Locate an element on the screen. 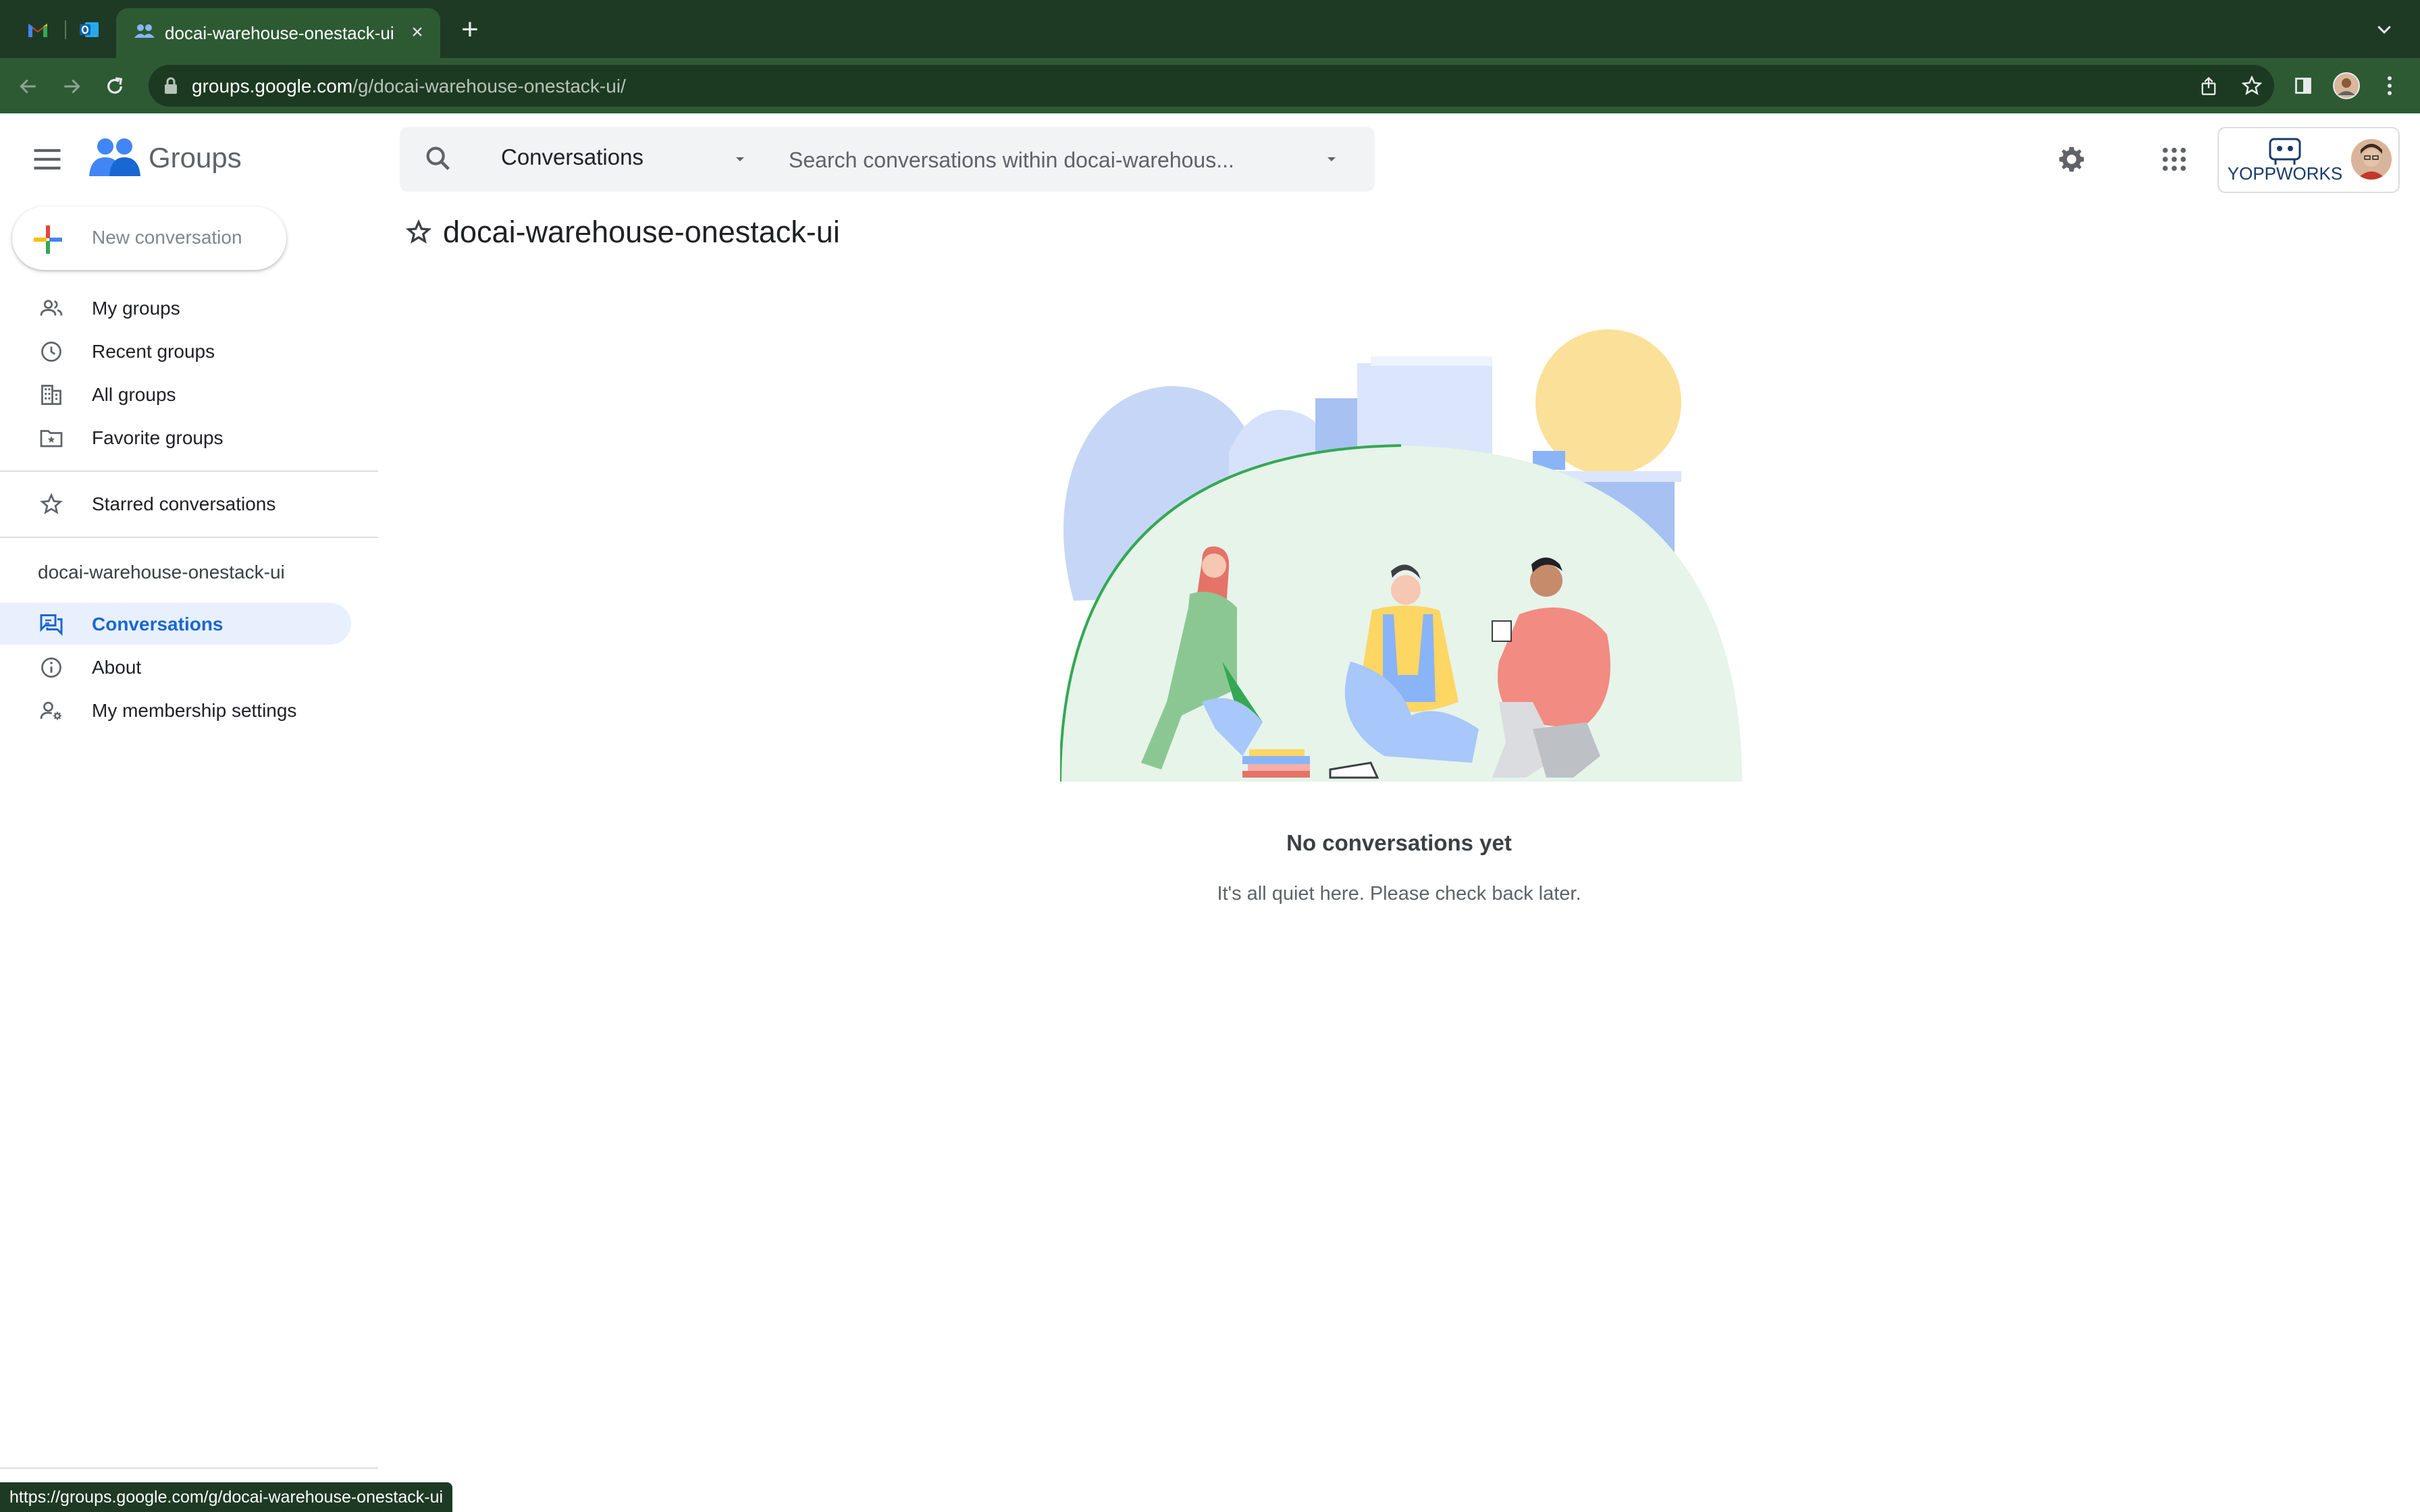  forward-icon is located at coordinates (71, 87).